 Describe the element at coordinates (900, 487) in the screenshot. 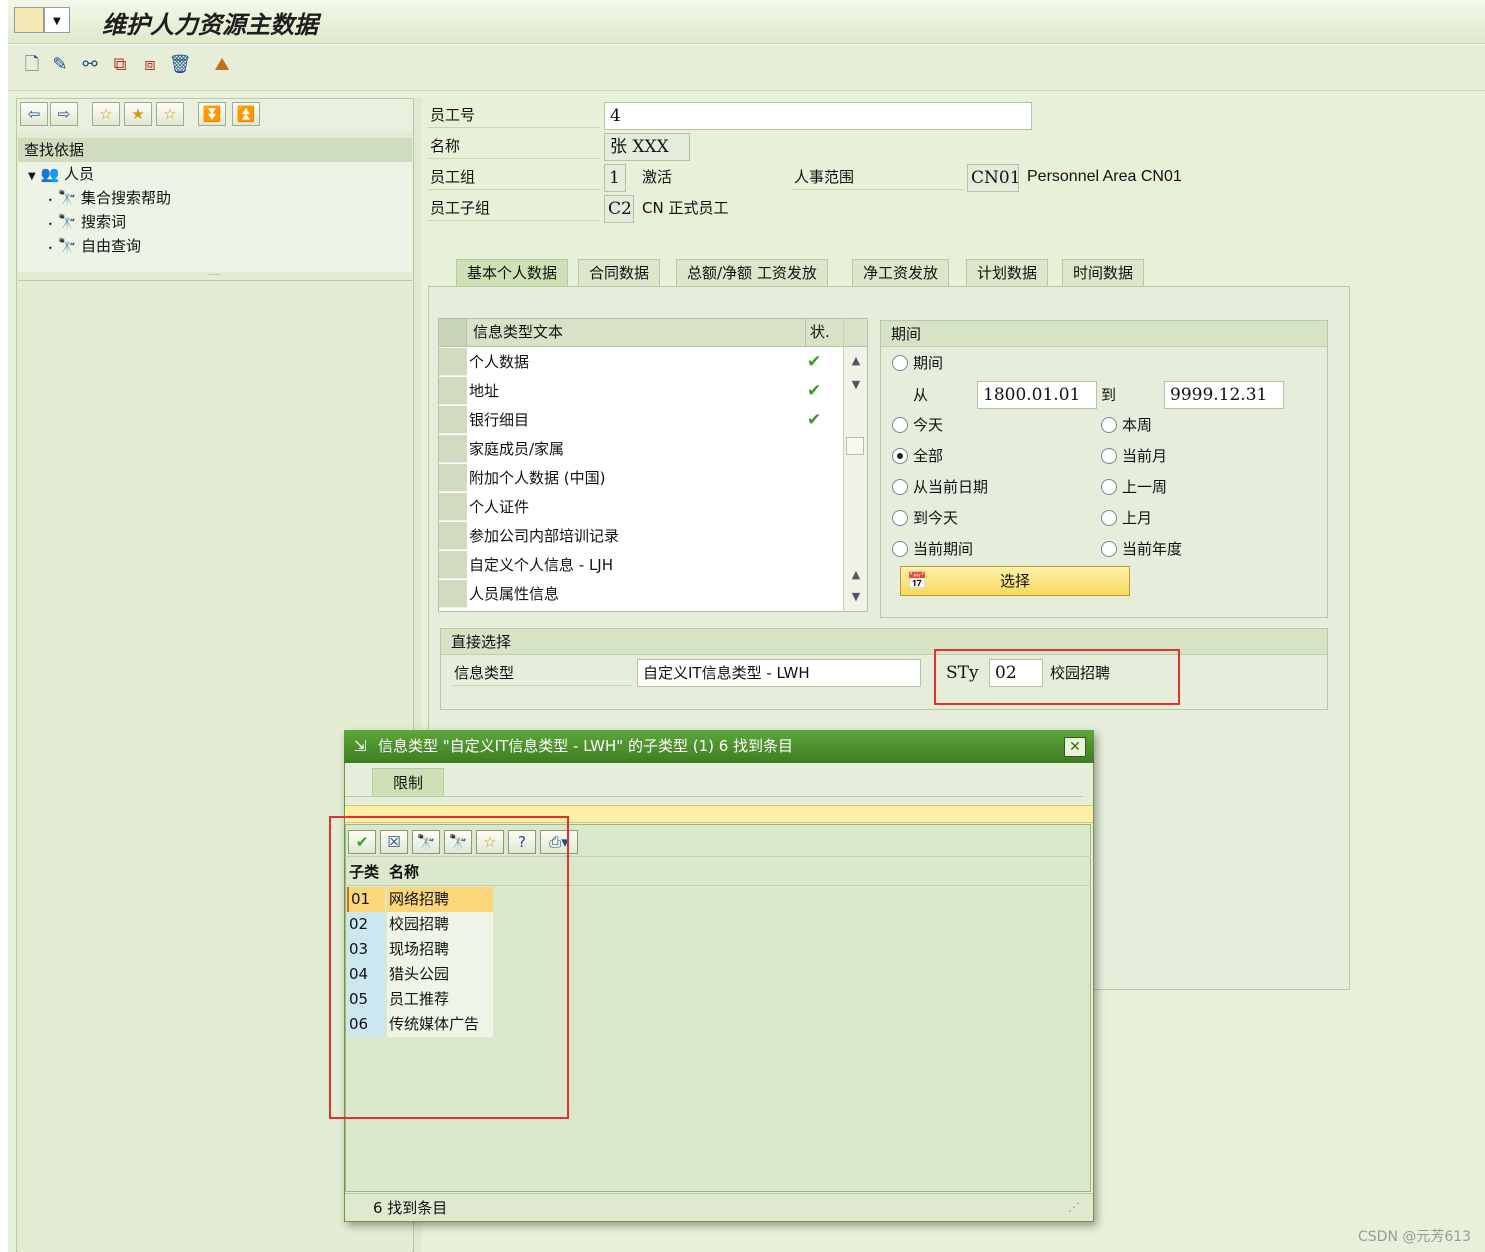

I see `radio-from-today` at that location.